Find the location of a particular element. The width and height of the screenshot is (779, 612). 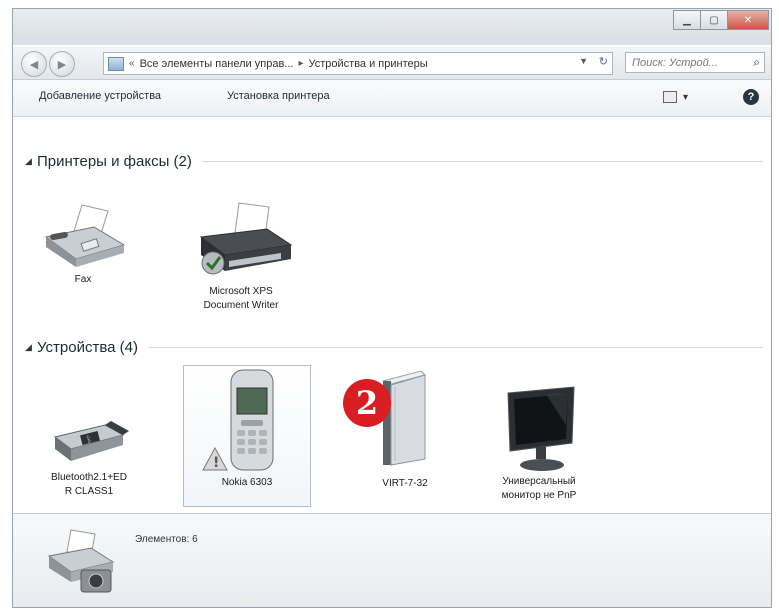

refresh-icon: ↻ is located at coordinates (603, 61).